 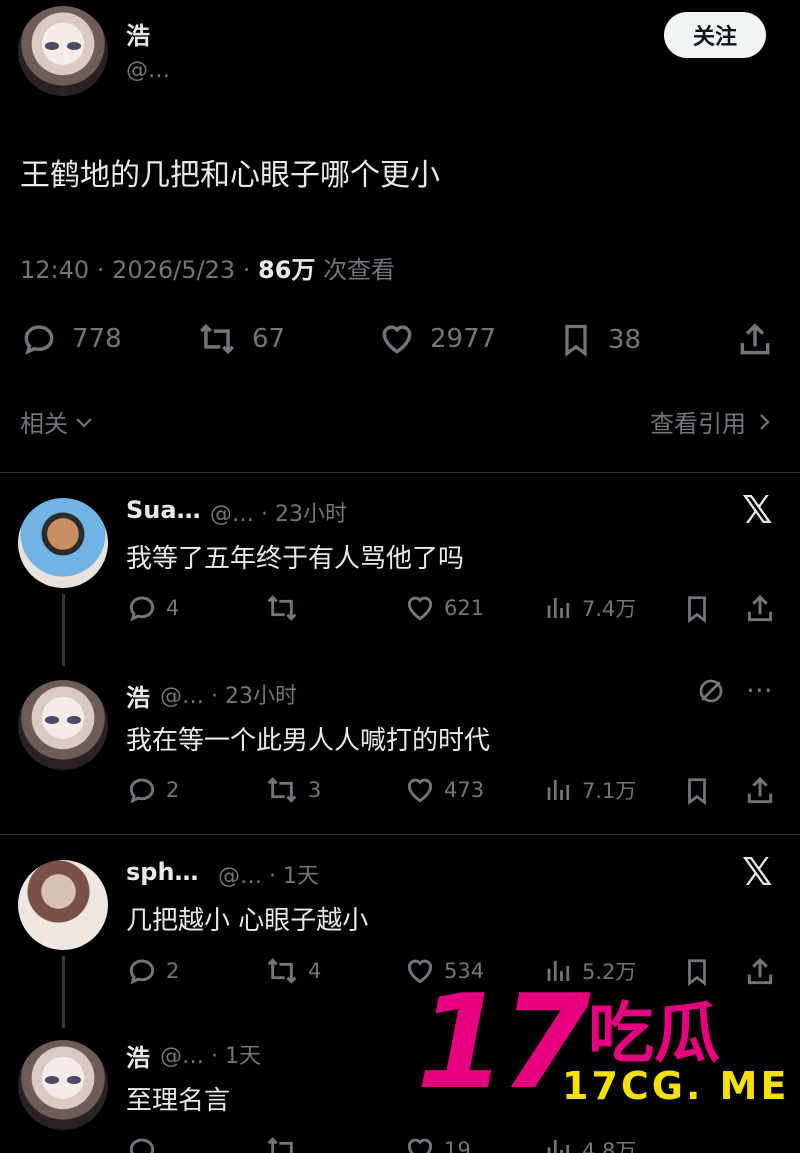 I want to click on reply-text: 至理名言, so click(x=178, y=1101).